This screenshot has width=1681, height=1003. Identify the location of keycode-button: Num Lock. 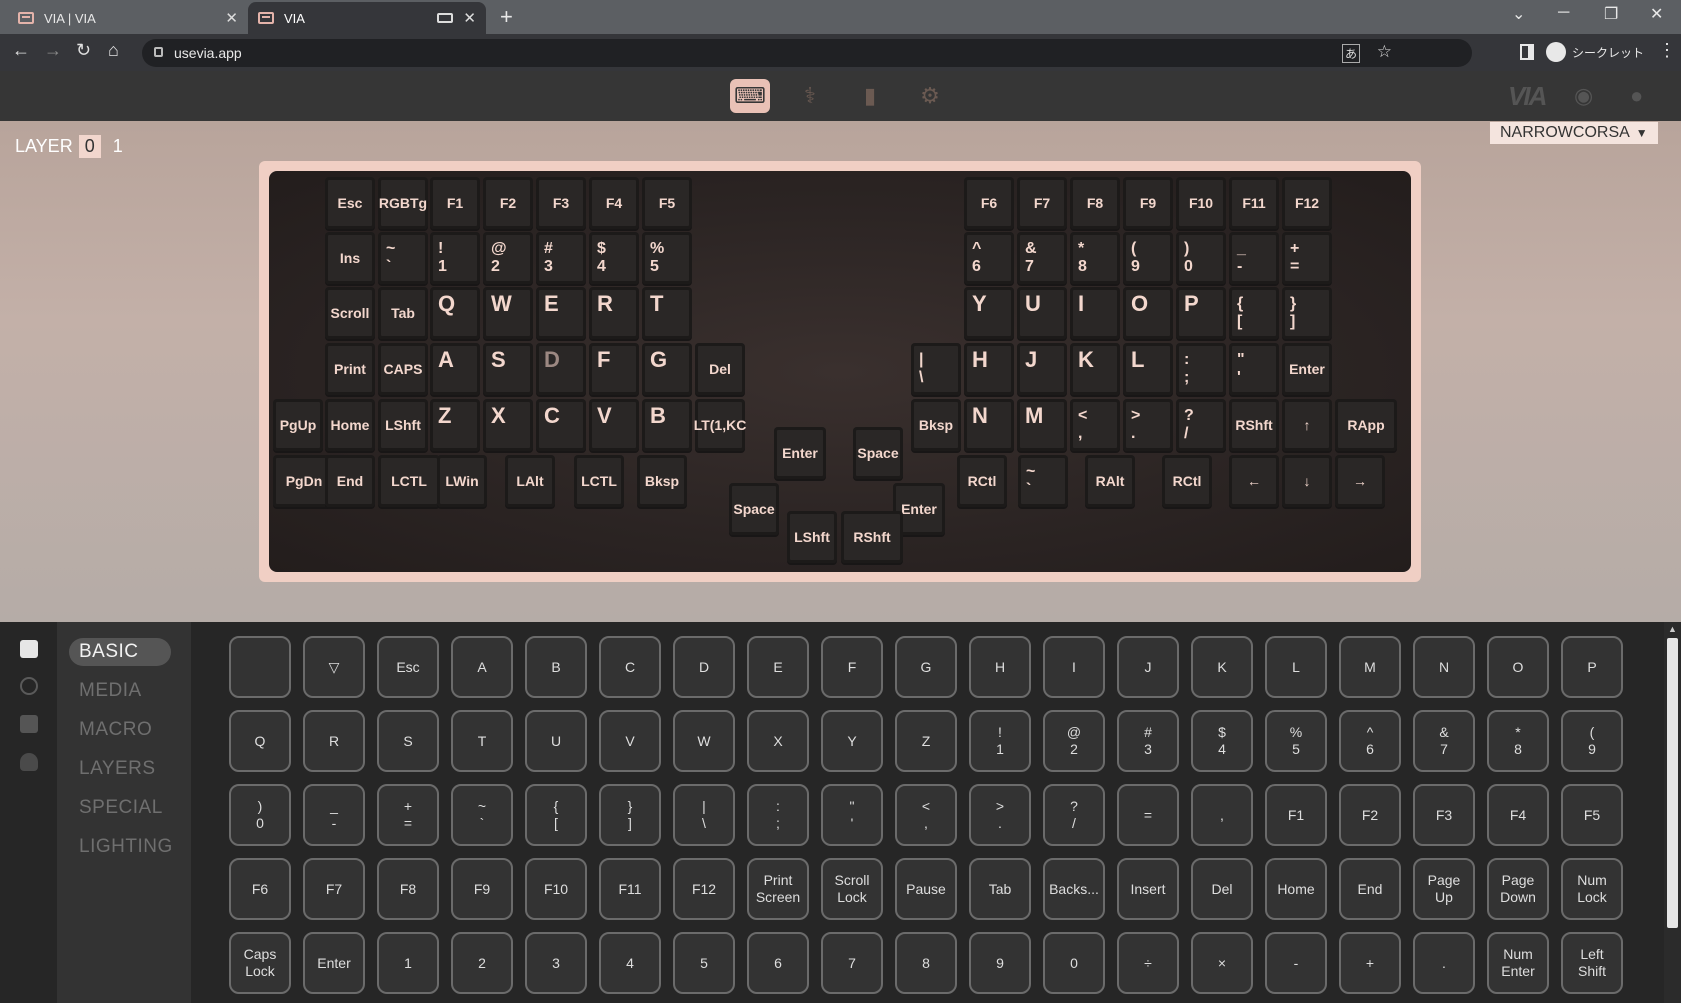
(1592, 889).